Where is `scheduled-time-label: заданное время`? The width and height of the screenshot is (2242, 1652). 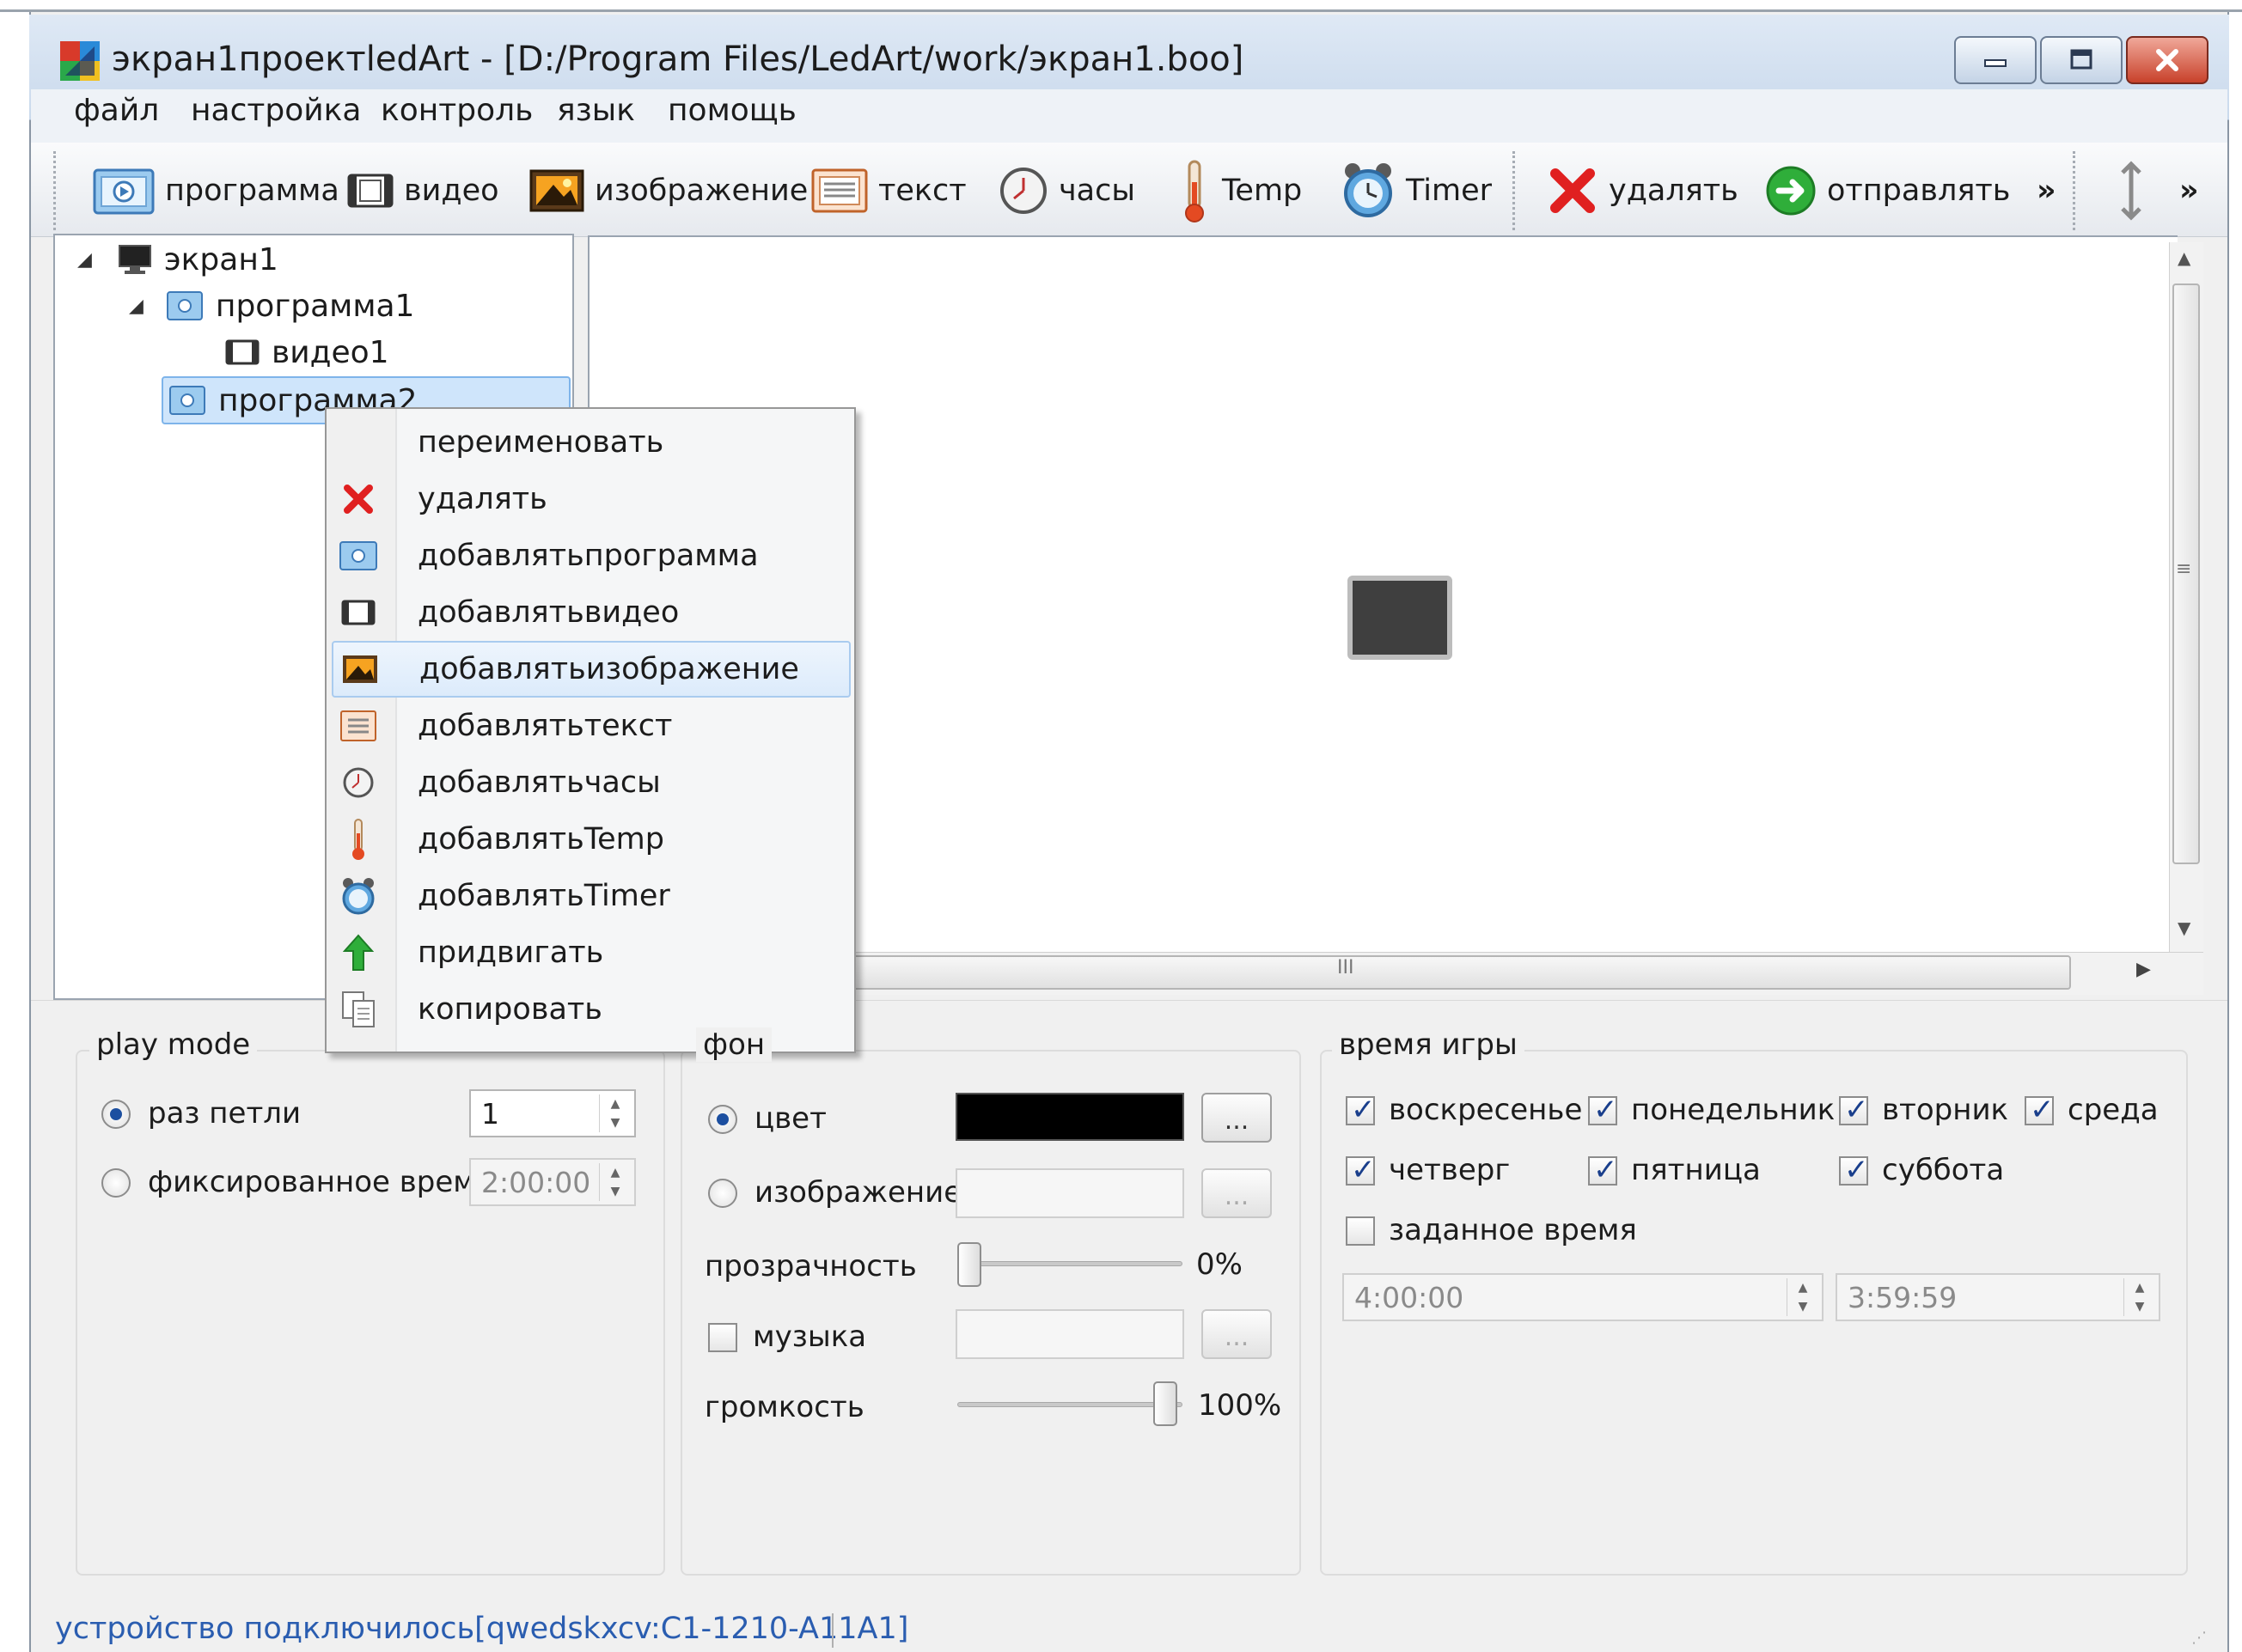 scheduled-time-label: заданное время is located at coordinates (1513, 1230).